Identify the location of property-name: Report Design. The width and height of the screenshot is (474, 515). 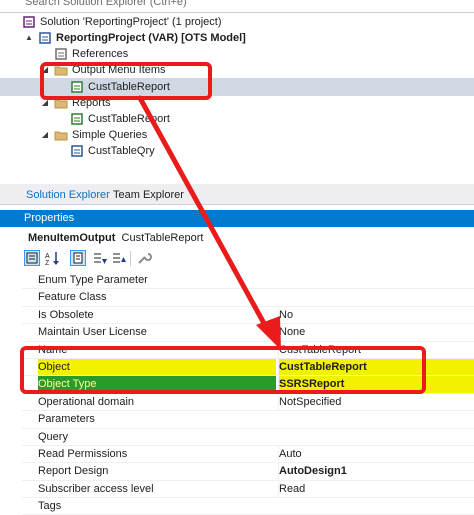
(73, 471).